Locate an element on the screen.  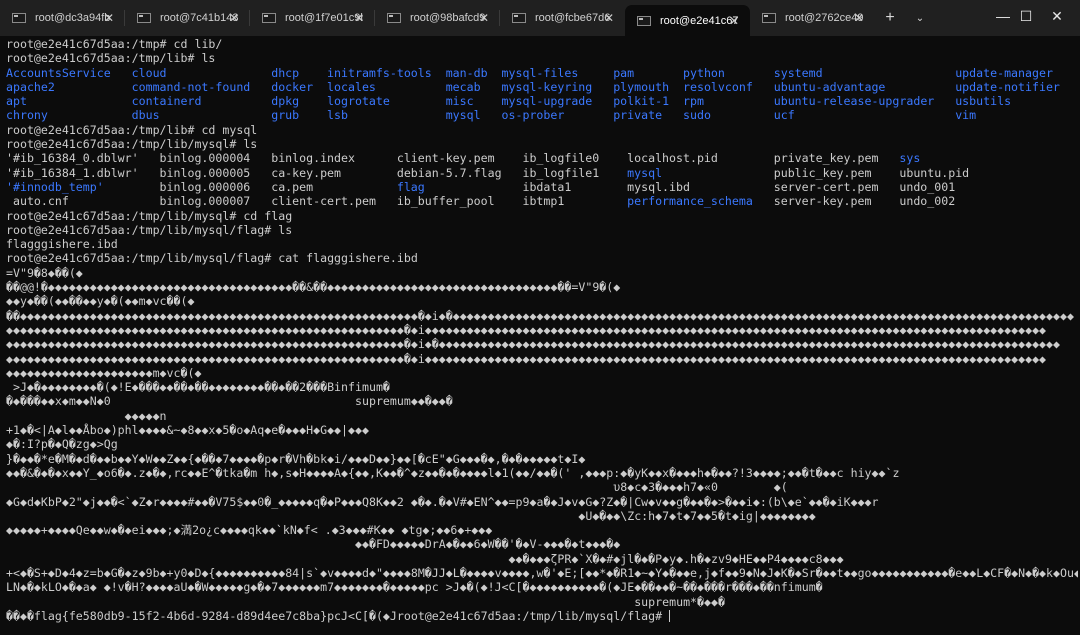
directory-entry: private is located at coordinates (638, 115).